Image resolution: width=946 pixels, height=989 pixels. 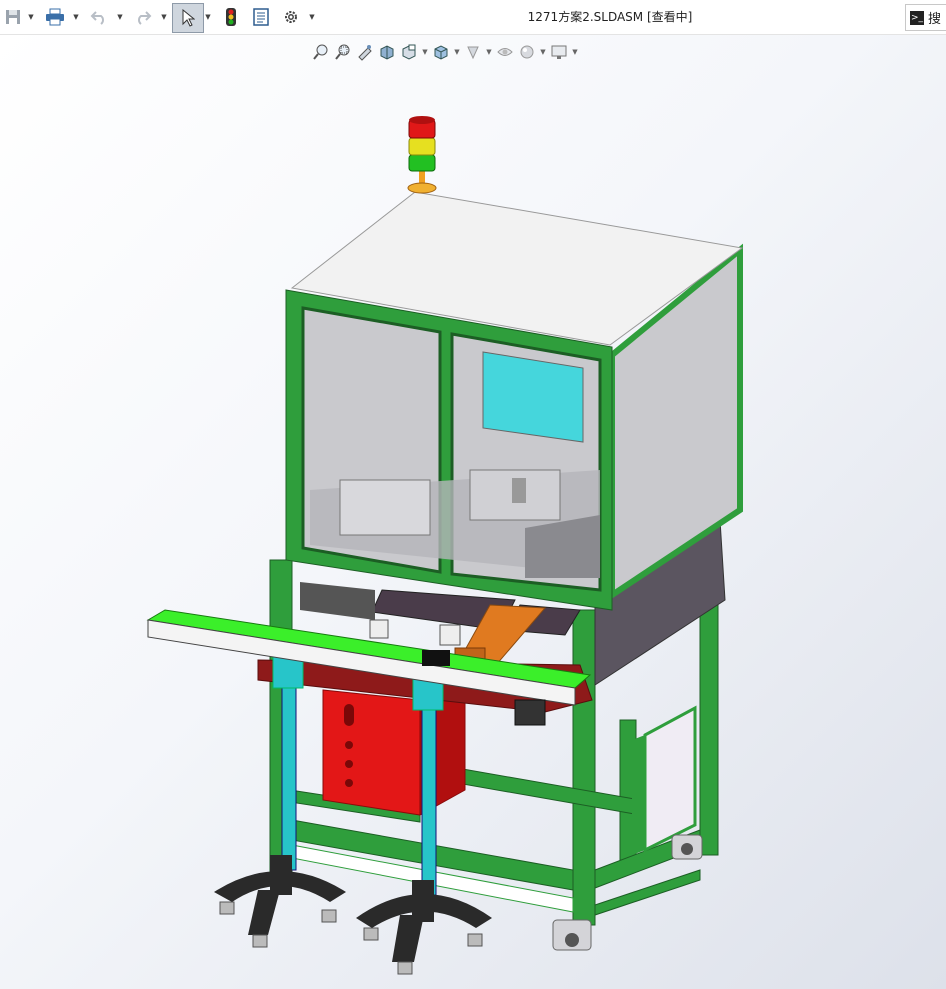 What do you see at coordinates (261, 17) in the screenshot?
I see `file-properties-icon` at bounding box center [261, 17].